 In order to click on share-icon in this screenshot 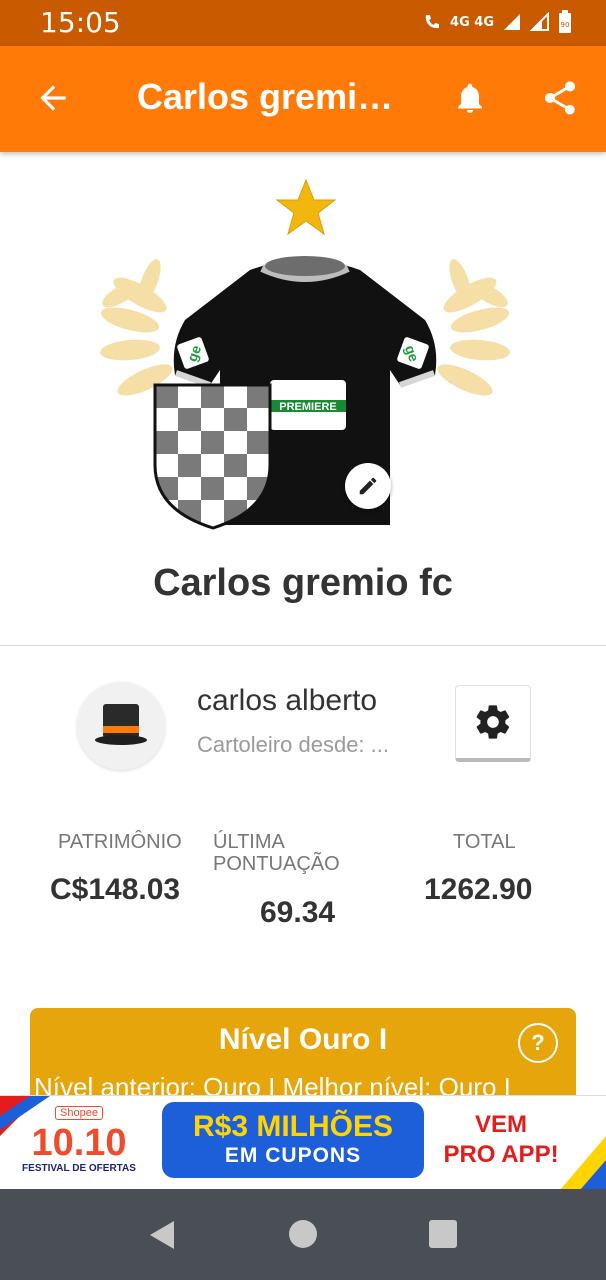, I will do `click(560, 98)`.